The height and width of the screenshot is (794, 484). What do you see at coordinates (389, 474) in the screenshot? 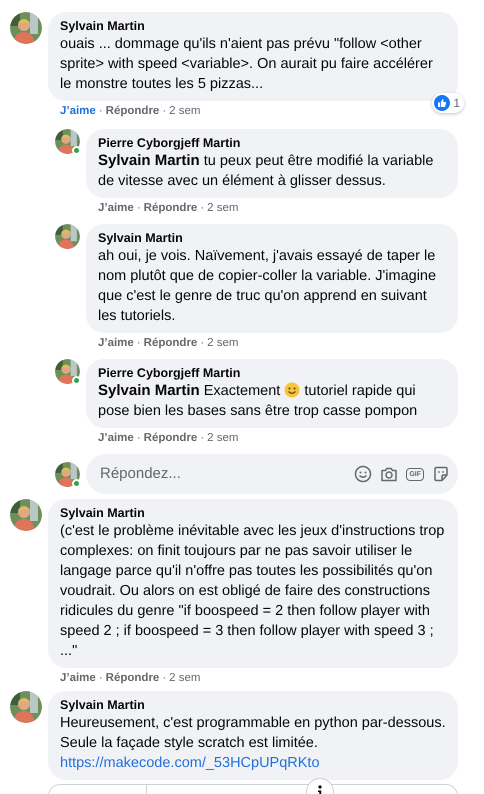
I see `camera-icon` at bounding box center [389, 474].